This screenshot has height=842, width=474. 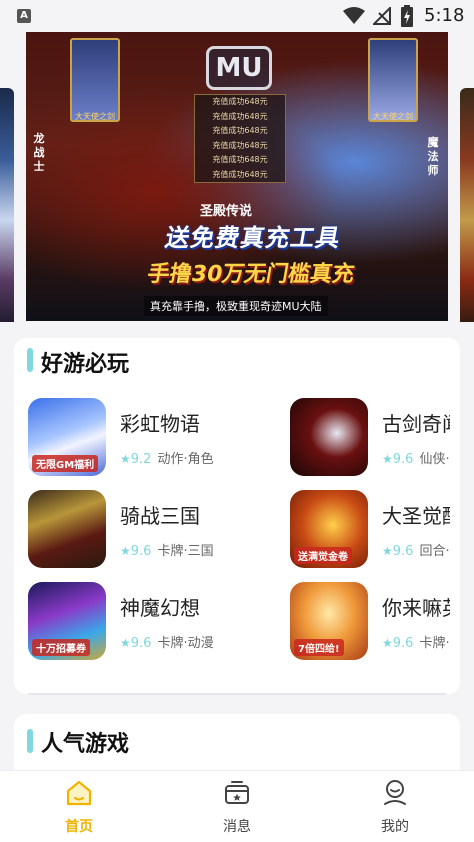 What do you see at coordinates (160, 608) in the screenshot?
I see `game-name: 神魔幻想` at bounding box center [160, 608].